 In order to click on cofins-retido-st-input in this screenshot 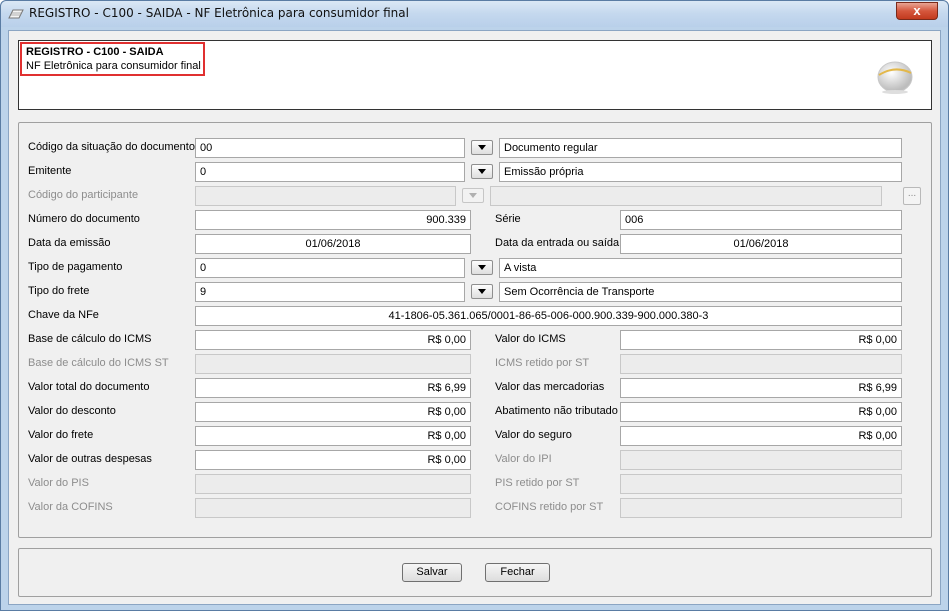, I will do `click(761, 508)`.